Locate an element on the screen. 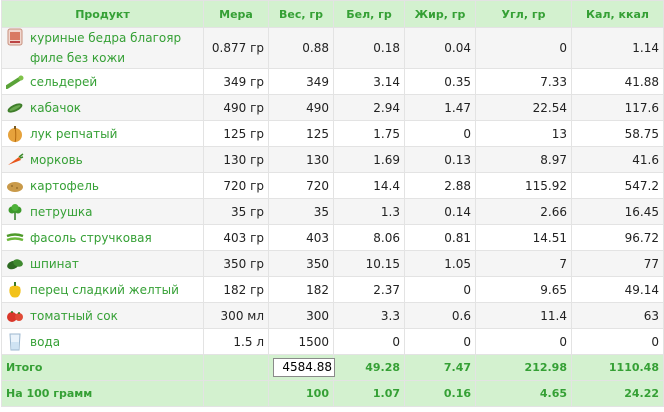 Image resolution: width=664 pixels, height=412 pixels. fat-cell: 2.88 is located at coordinates (440, 185).